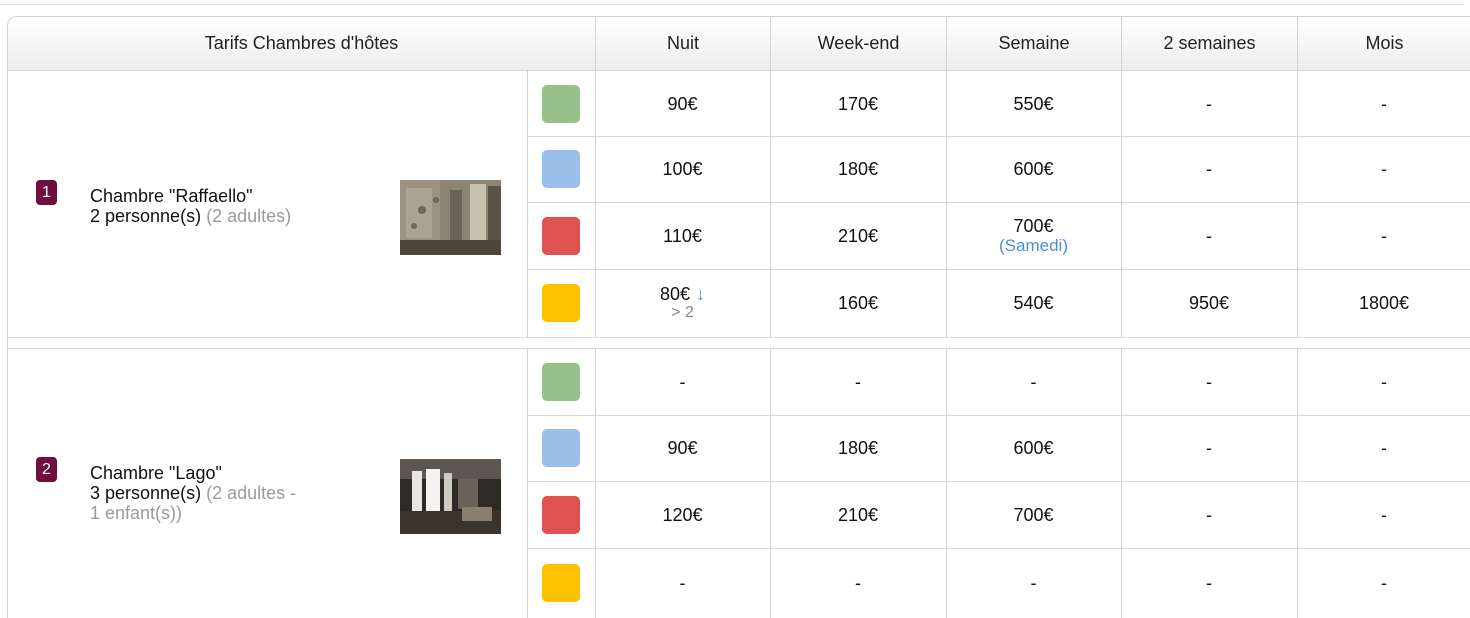  What do you see at coordinates (235, 216) in the screenshot?
I see `room-capacity-line: 2 personne(s) (2 adultes)` at bounding box center [235, 216].